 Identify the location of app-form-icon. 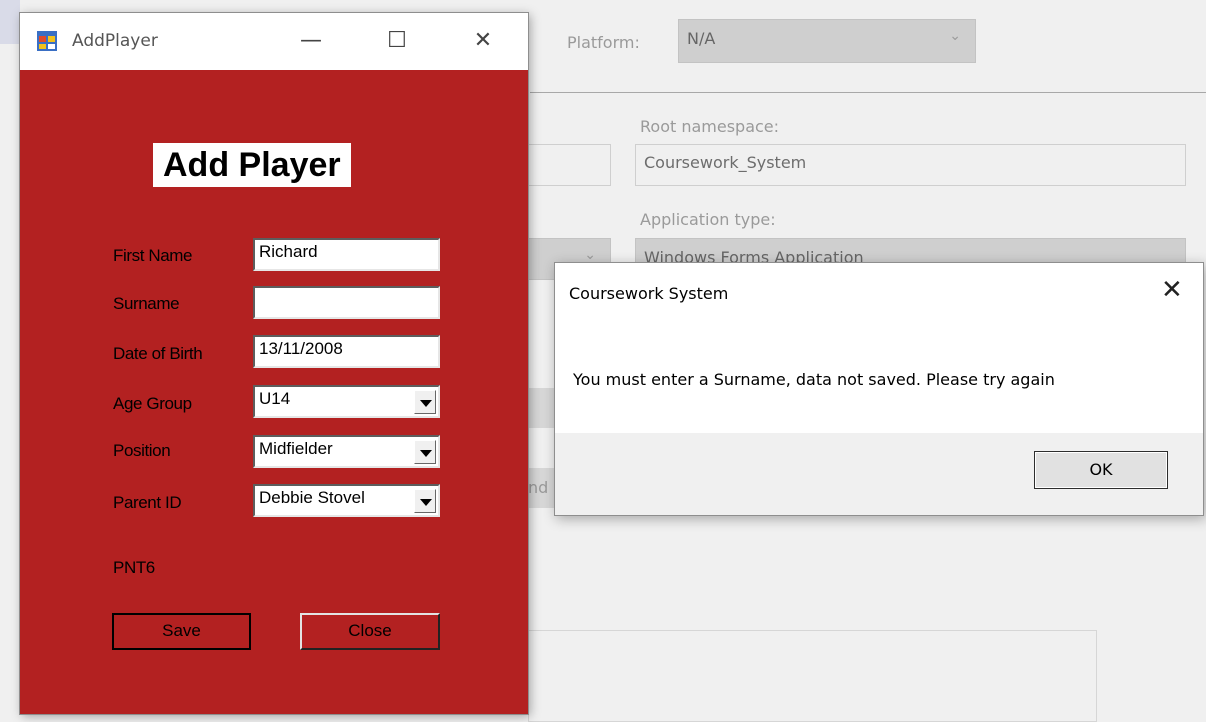
(47, 41).